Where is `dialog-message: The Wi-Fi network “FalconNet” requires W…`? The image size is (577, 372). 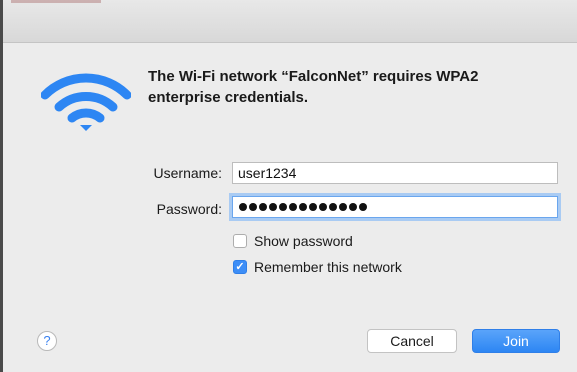
dialog-message: The Wi-Fi network “FalconNet” requires W… is located at coordinates (313, 87).